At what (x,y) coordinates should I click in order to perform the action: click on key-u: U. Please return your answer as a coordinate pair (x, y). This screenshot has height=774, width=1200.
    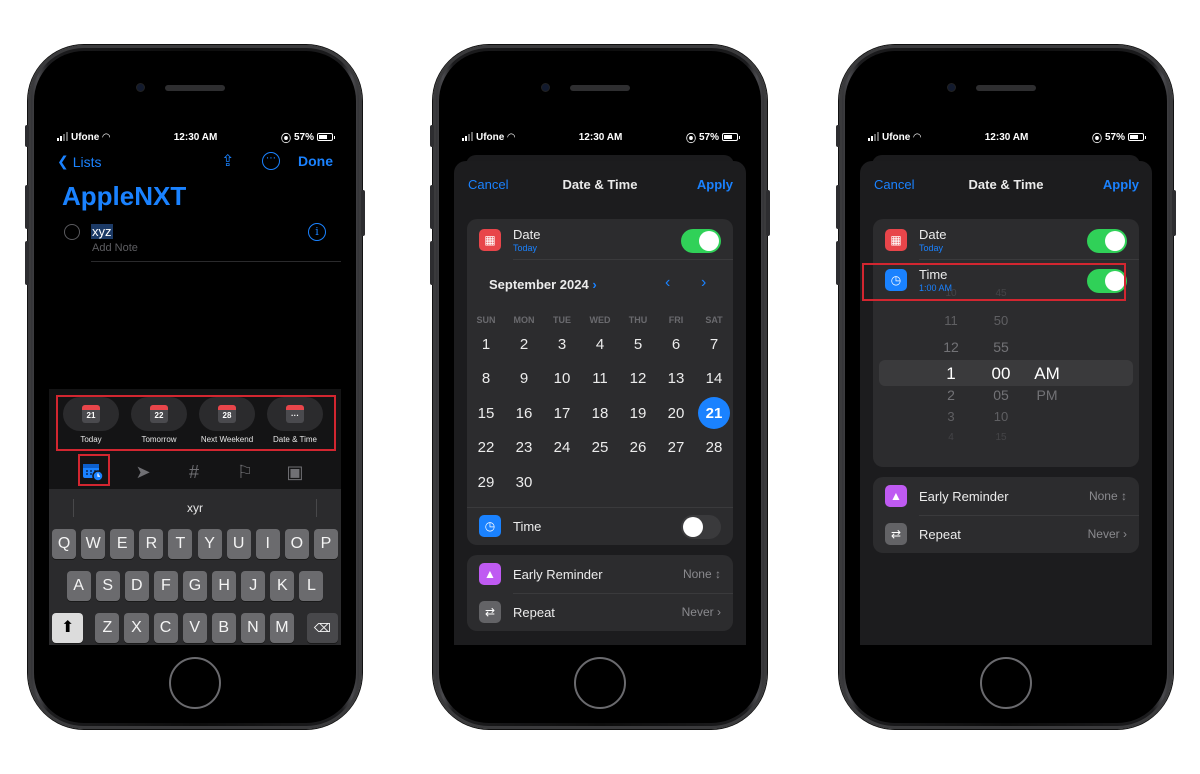
    Looking at the image, I should click on (238, 544).